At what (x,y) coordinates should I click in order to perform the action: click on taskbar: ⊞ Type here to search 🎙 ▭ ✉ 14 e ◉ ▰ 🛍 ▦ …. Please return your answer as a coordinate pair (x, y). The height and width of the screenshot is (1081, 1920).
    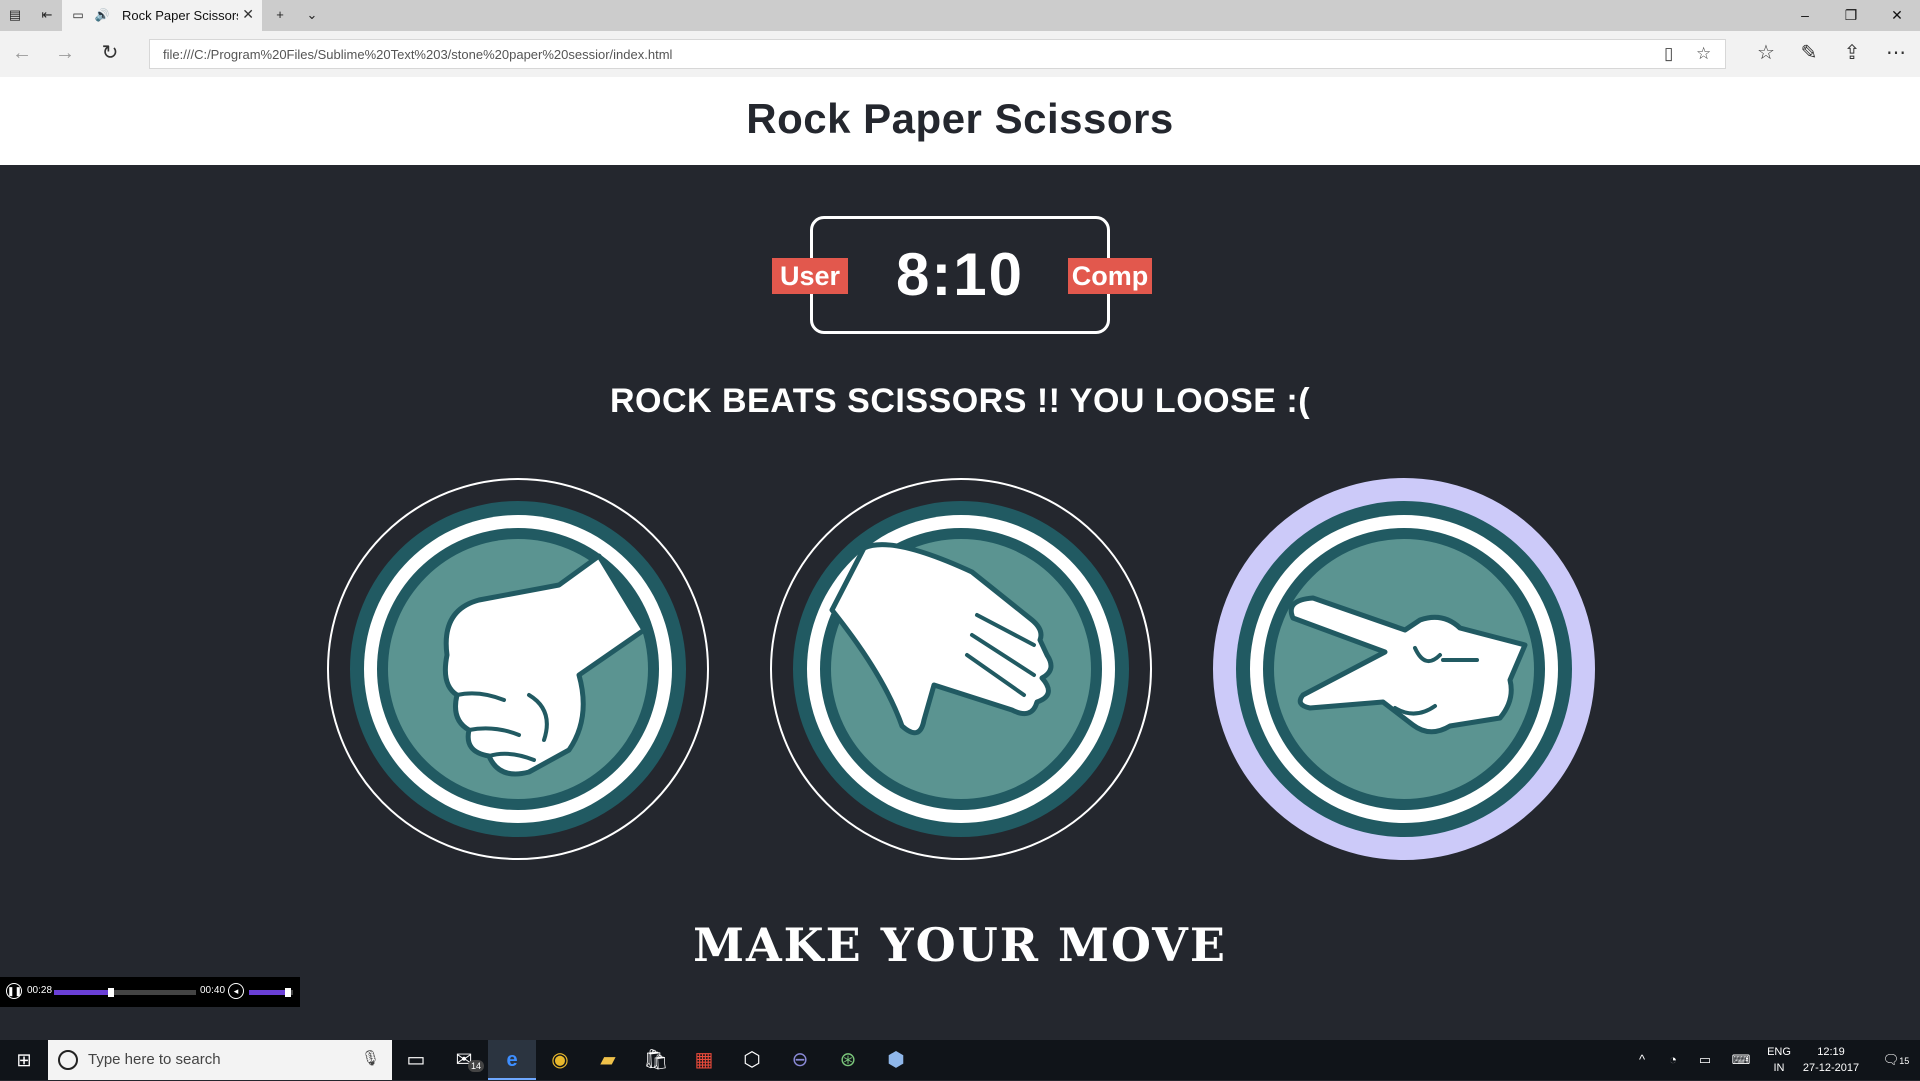
    Looking at the image, I should click on (960, 1060).